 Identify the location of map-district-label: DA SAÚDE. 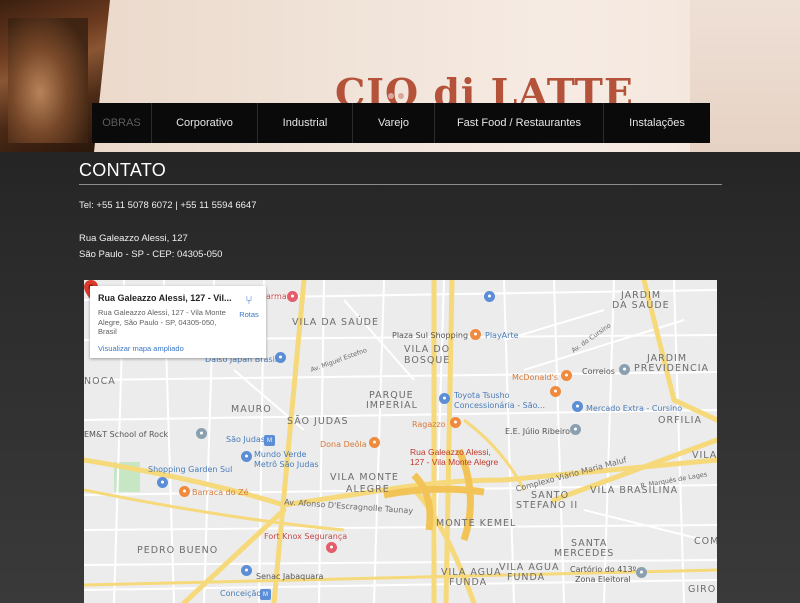
(641, 305).